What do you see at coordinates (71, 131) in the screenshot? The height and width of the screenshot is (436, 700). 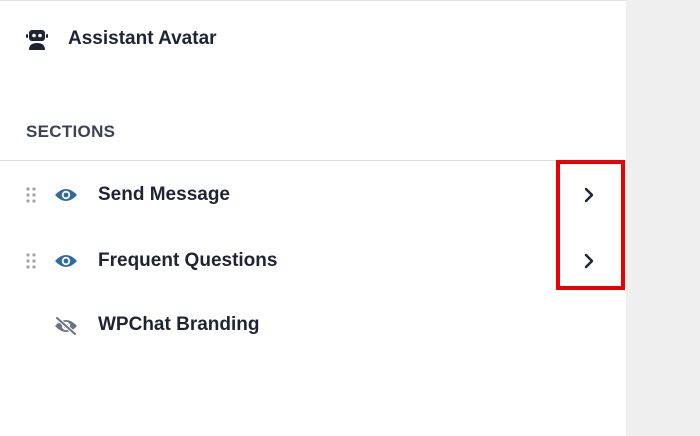 I see `sections-heading: SECTIONS` at bounding box center [71, 131].